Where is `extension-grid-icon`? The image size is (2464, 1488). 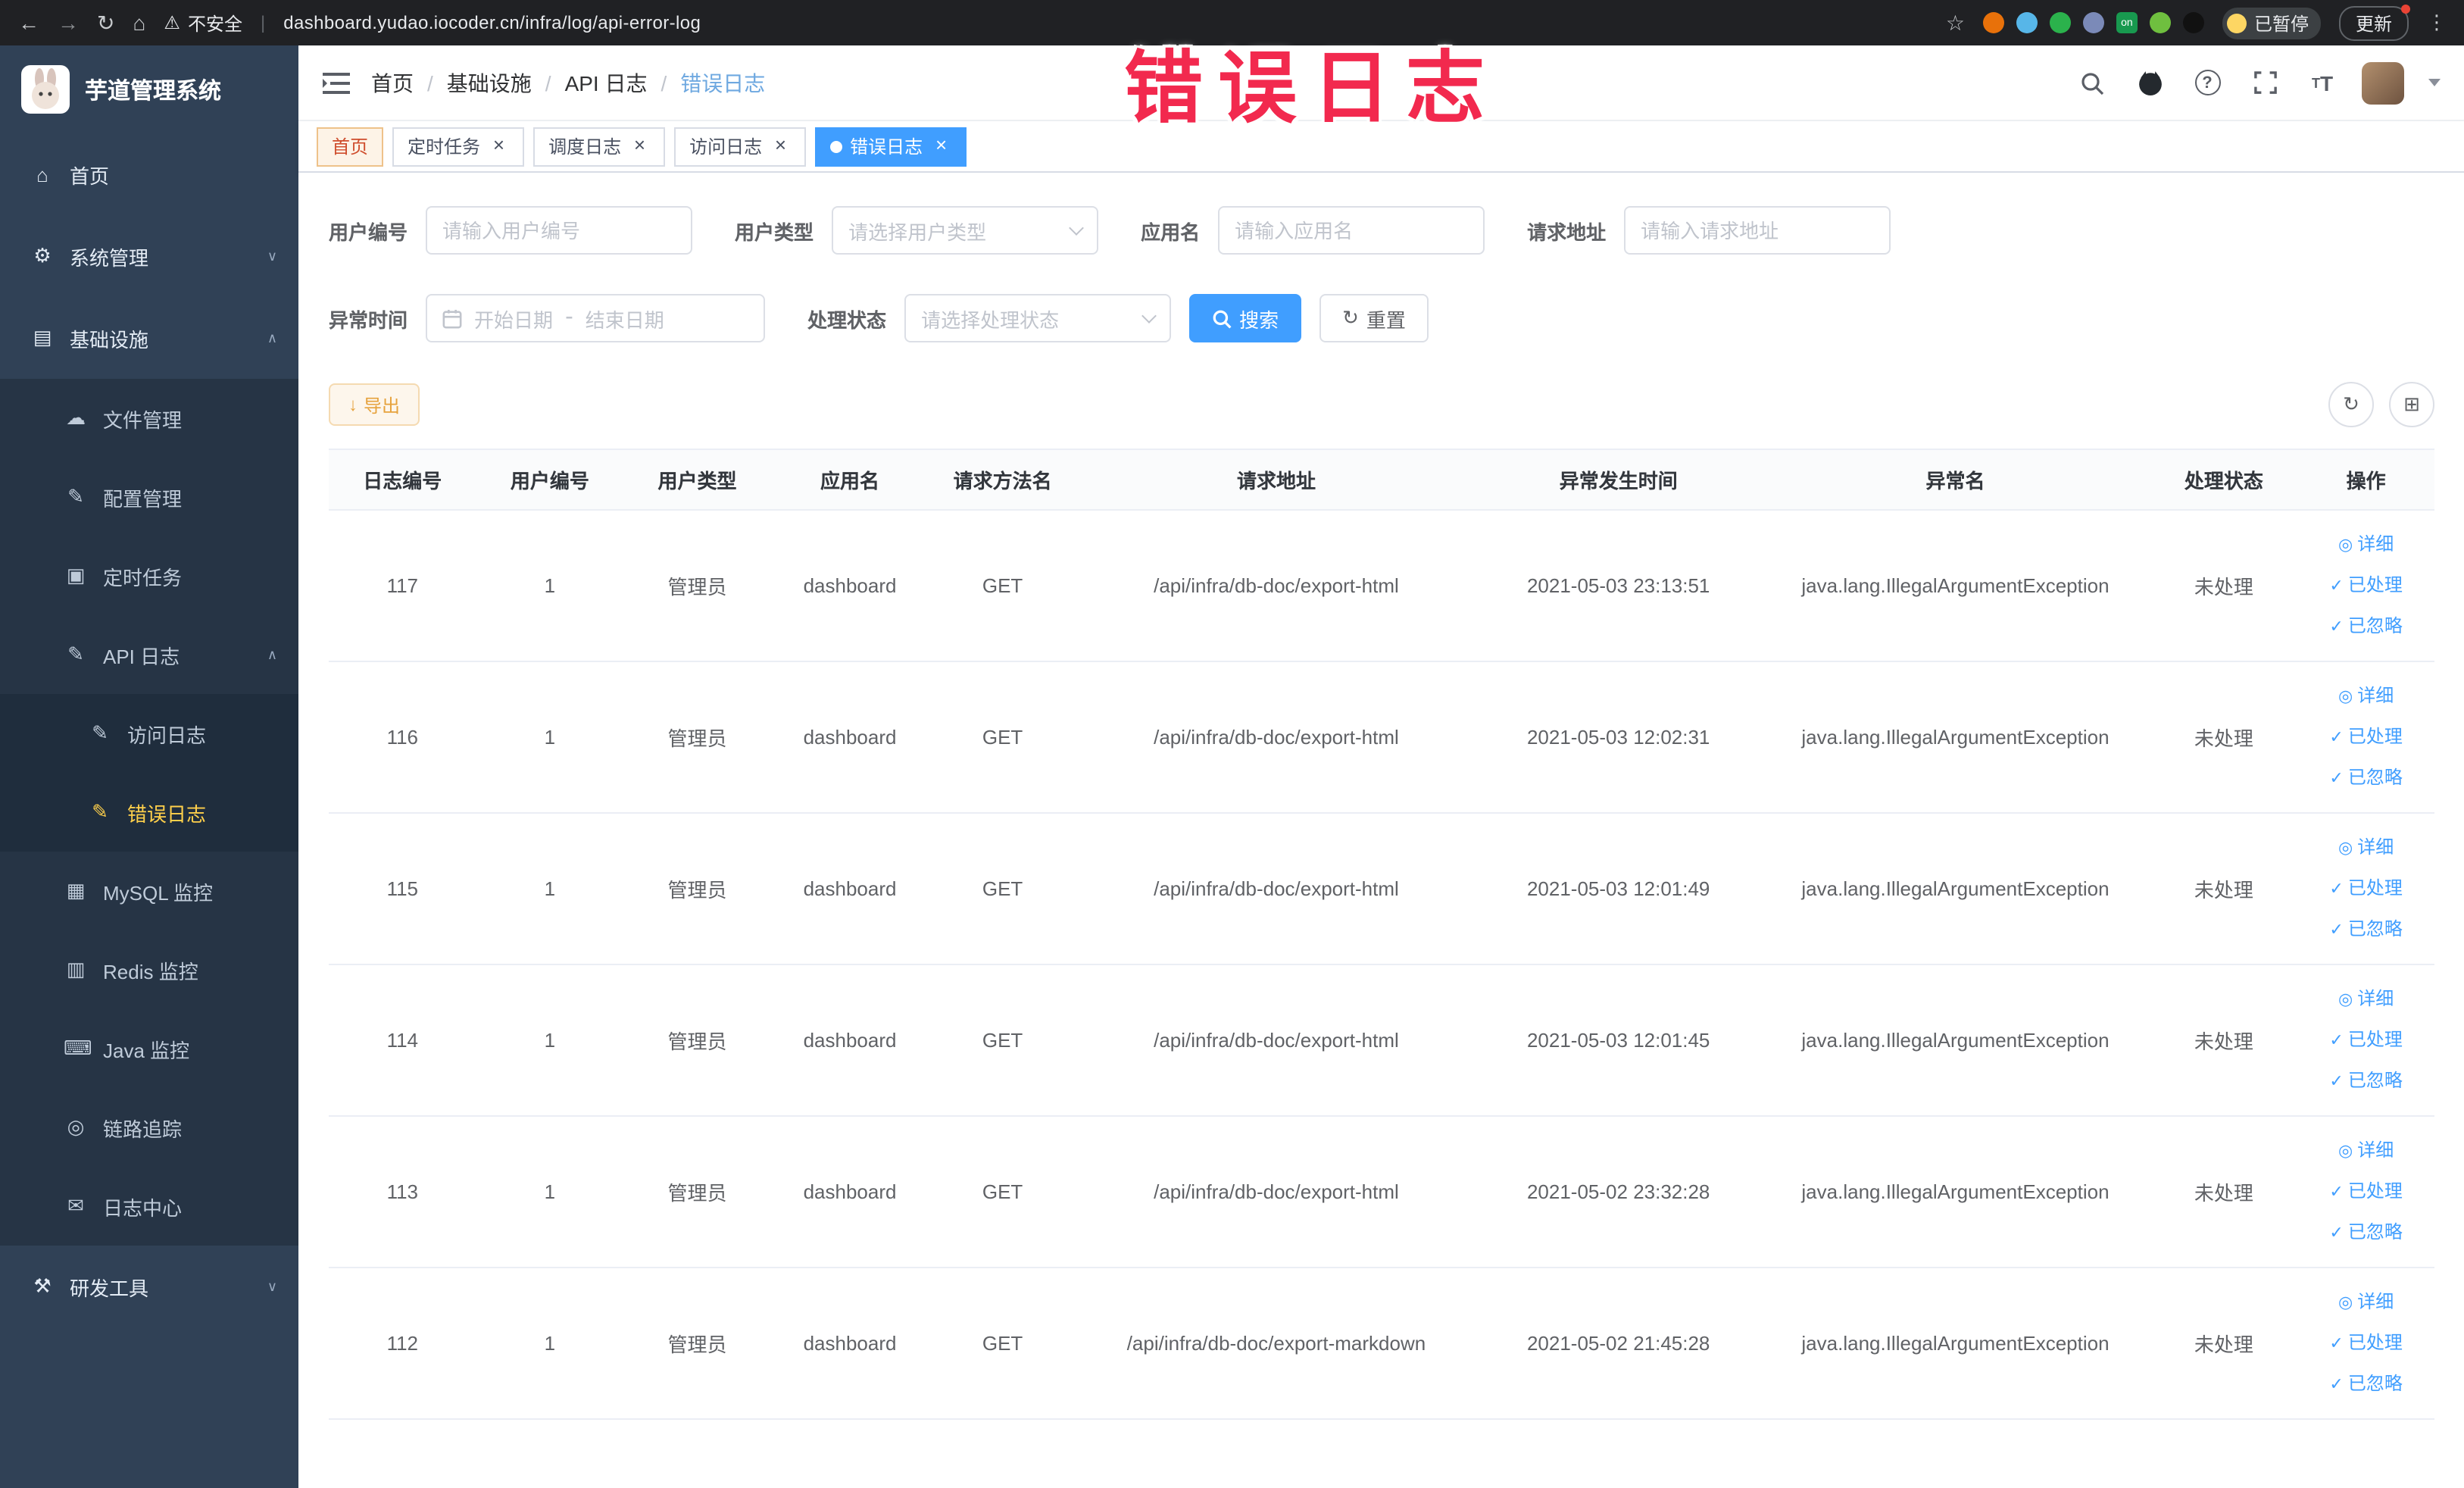
extension-grid-icon is located at coordinates (2093, 22).